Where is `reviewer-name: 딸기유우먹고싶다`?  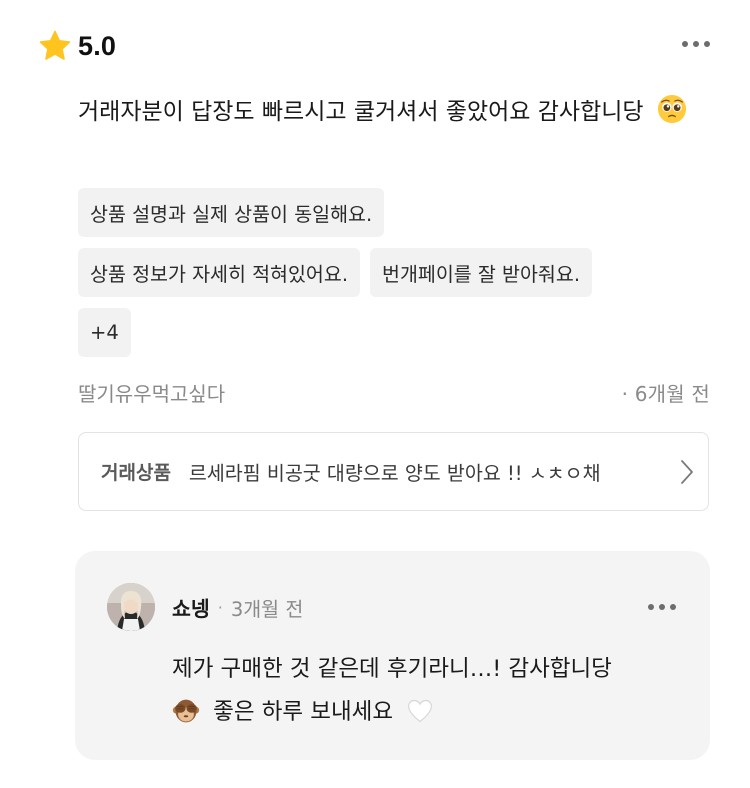
reviewer-name: 딸기유우먹고싶다 is located at coordinates (151, 392).